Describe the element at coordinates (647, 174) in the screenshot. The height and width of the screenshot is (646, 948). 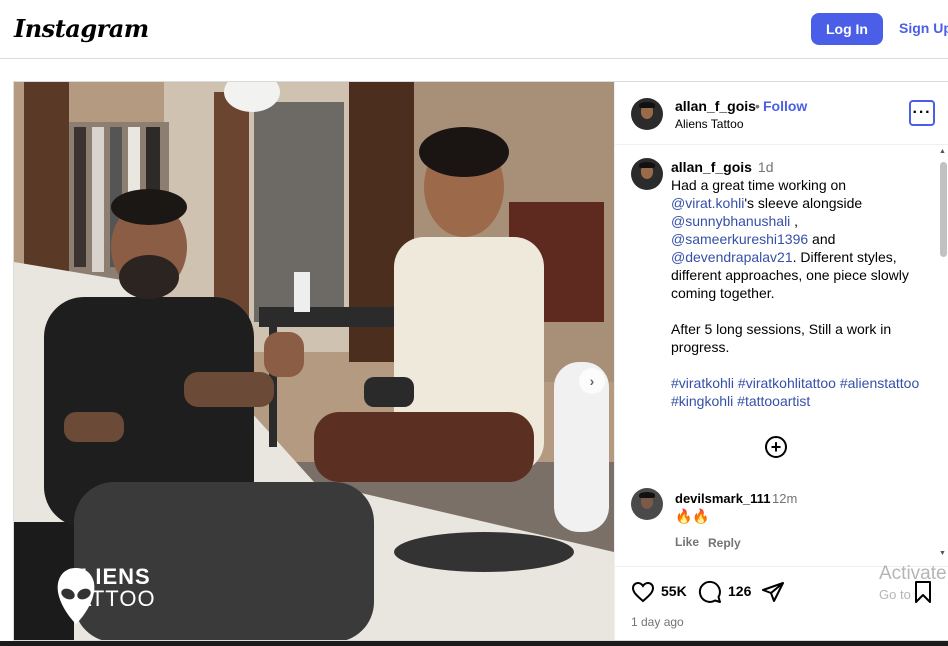
I see `caption-avatar` at that location.